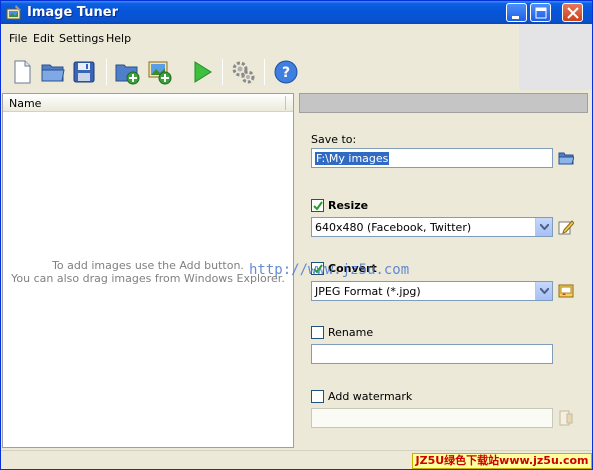 The height and width of the screenshot is (470, 593). What do you see at coordinates (443, 103) in the screenshot?
I see `options-header-bar` at bounding box center [443, 103].